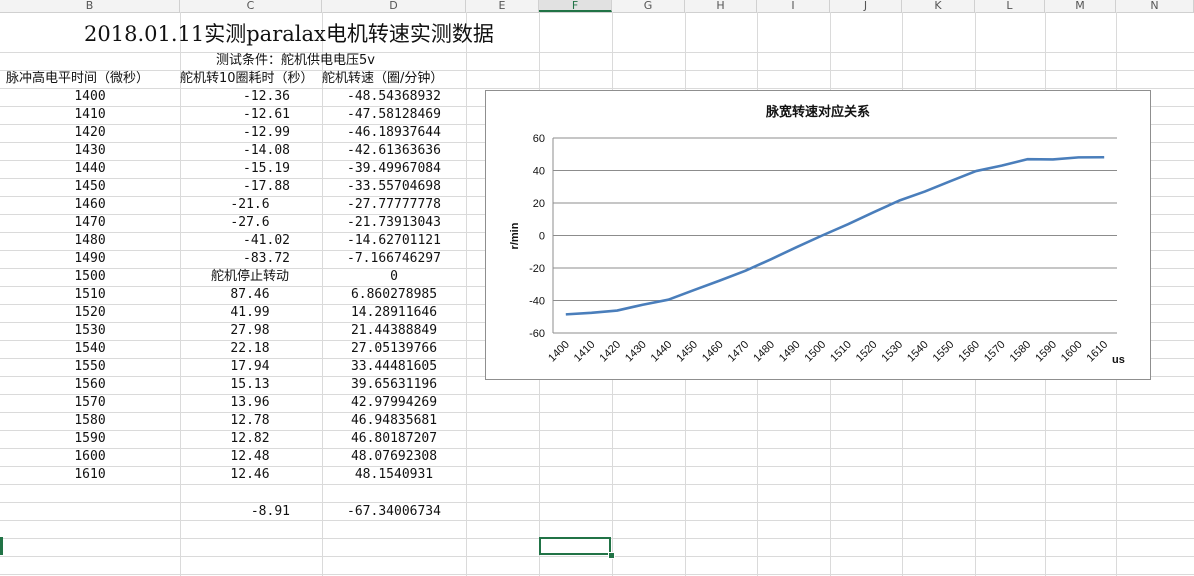 The image size is (1194, 576). Describe the element at coordinates (790, 352) in the screenshot. I see `x-tick-label: 1490` at that location.